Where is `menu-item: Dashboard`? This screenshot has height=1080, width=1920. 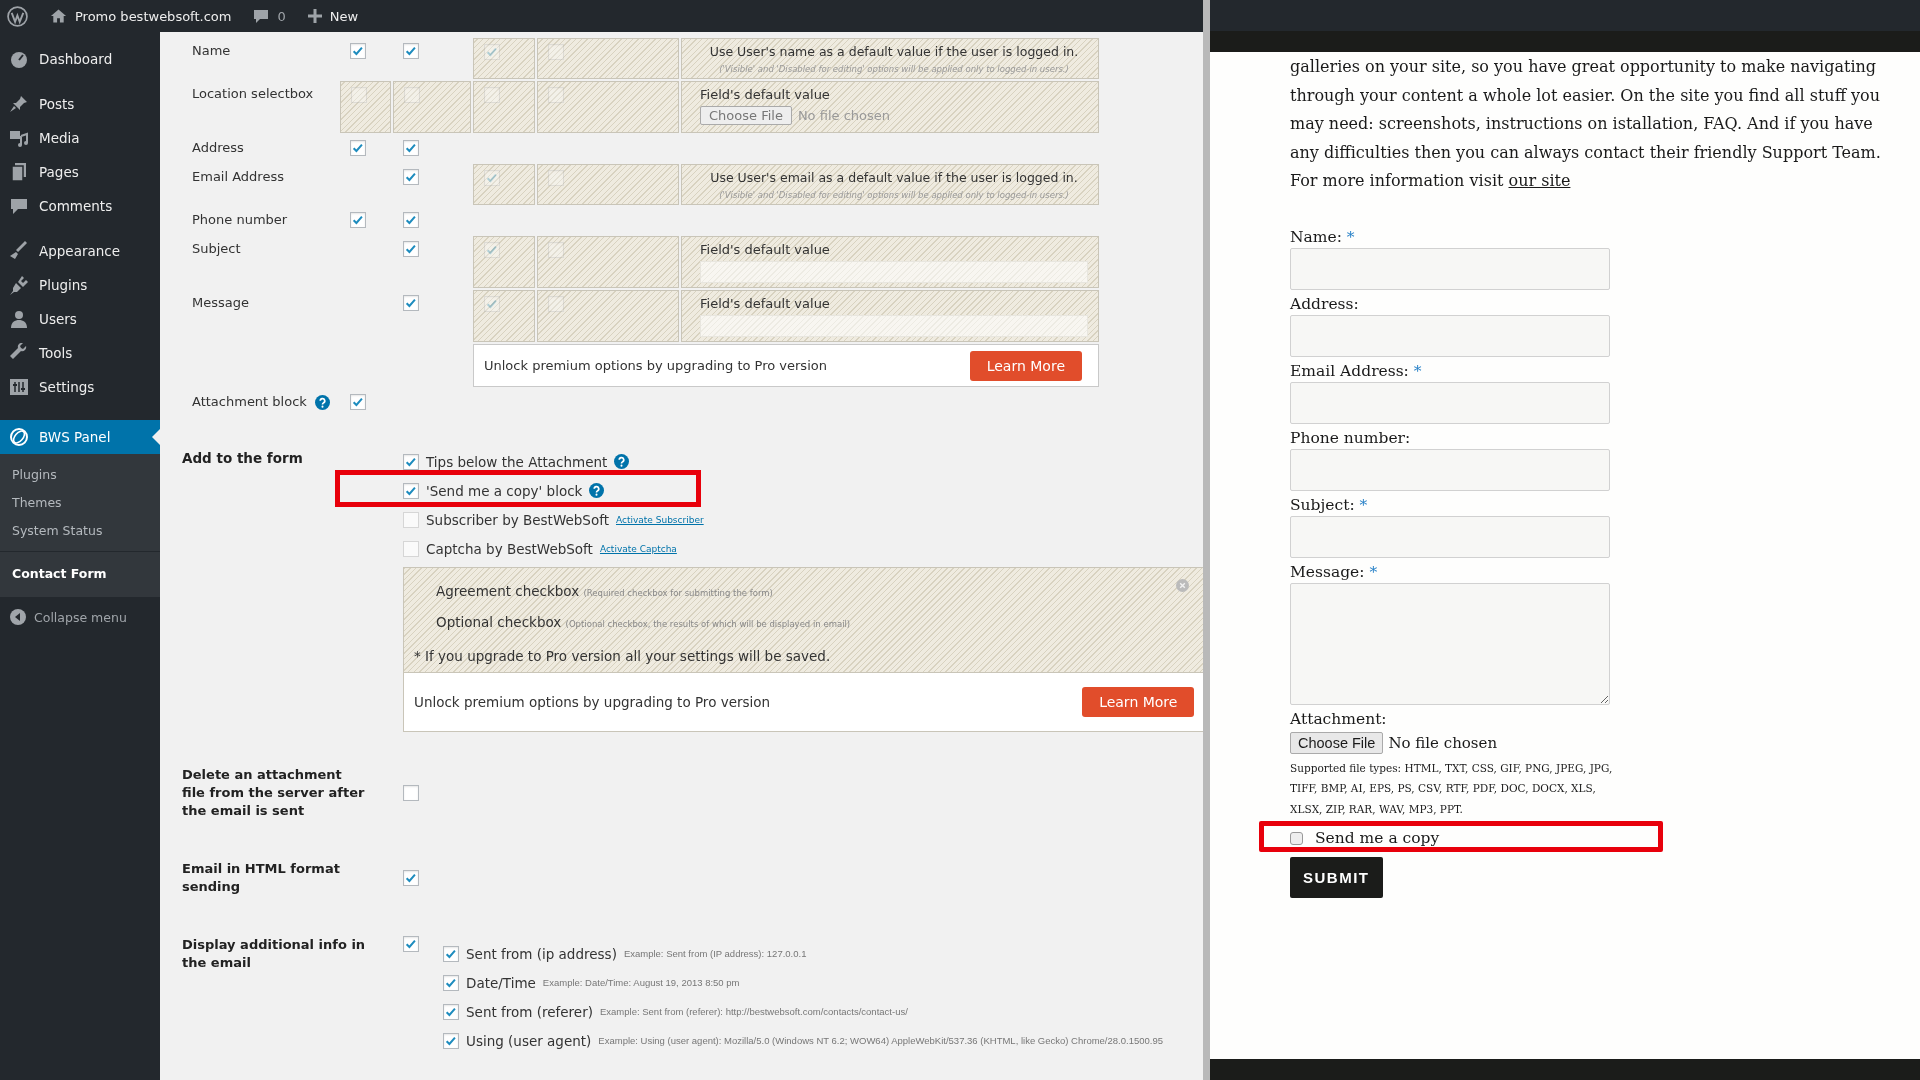
menu-item: Dashboard is located at coordinates (80, 59).